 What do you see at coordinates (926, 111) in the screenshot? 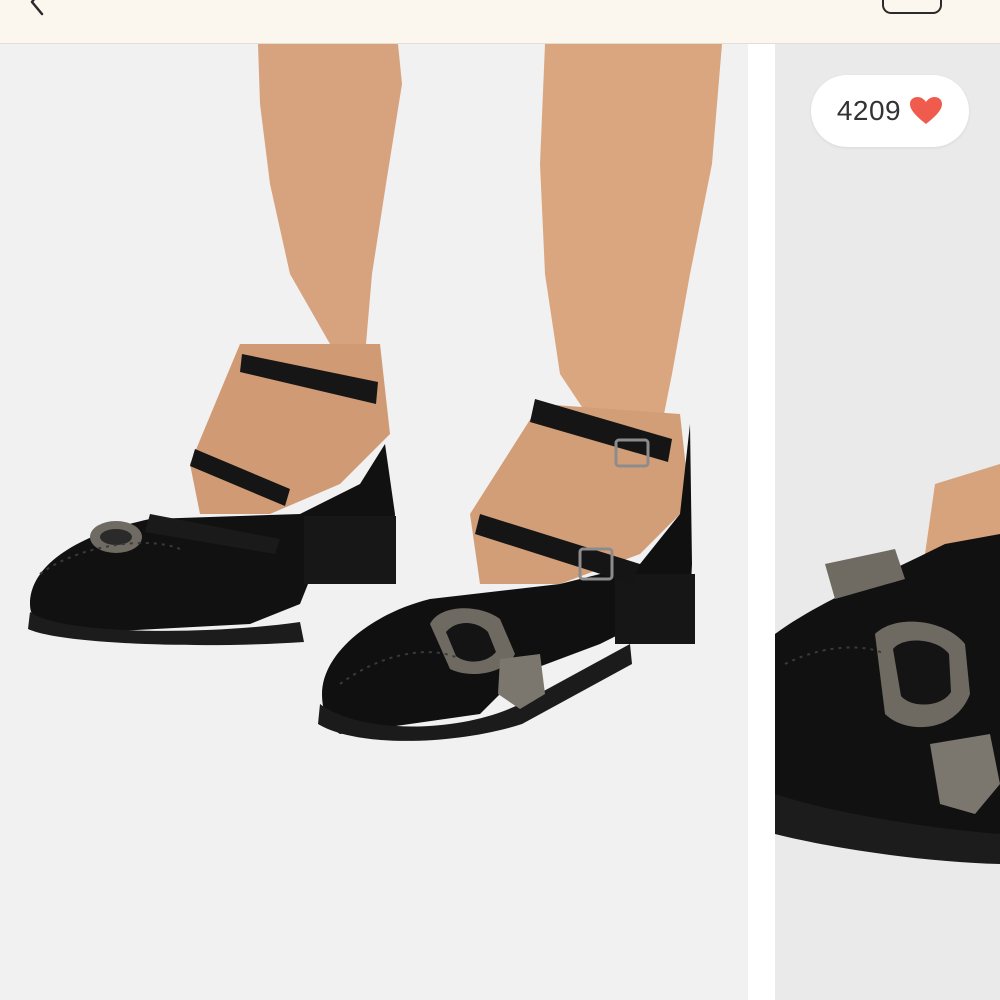
I see `heart-icon` at bounding box center [926, 111].